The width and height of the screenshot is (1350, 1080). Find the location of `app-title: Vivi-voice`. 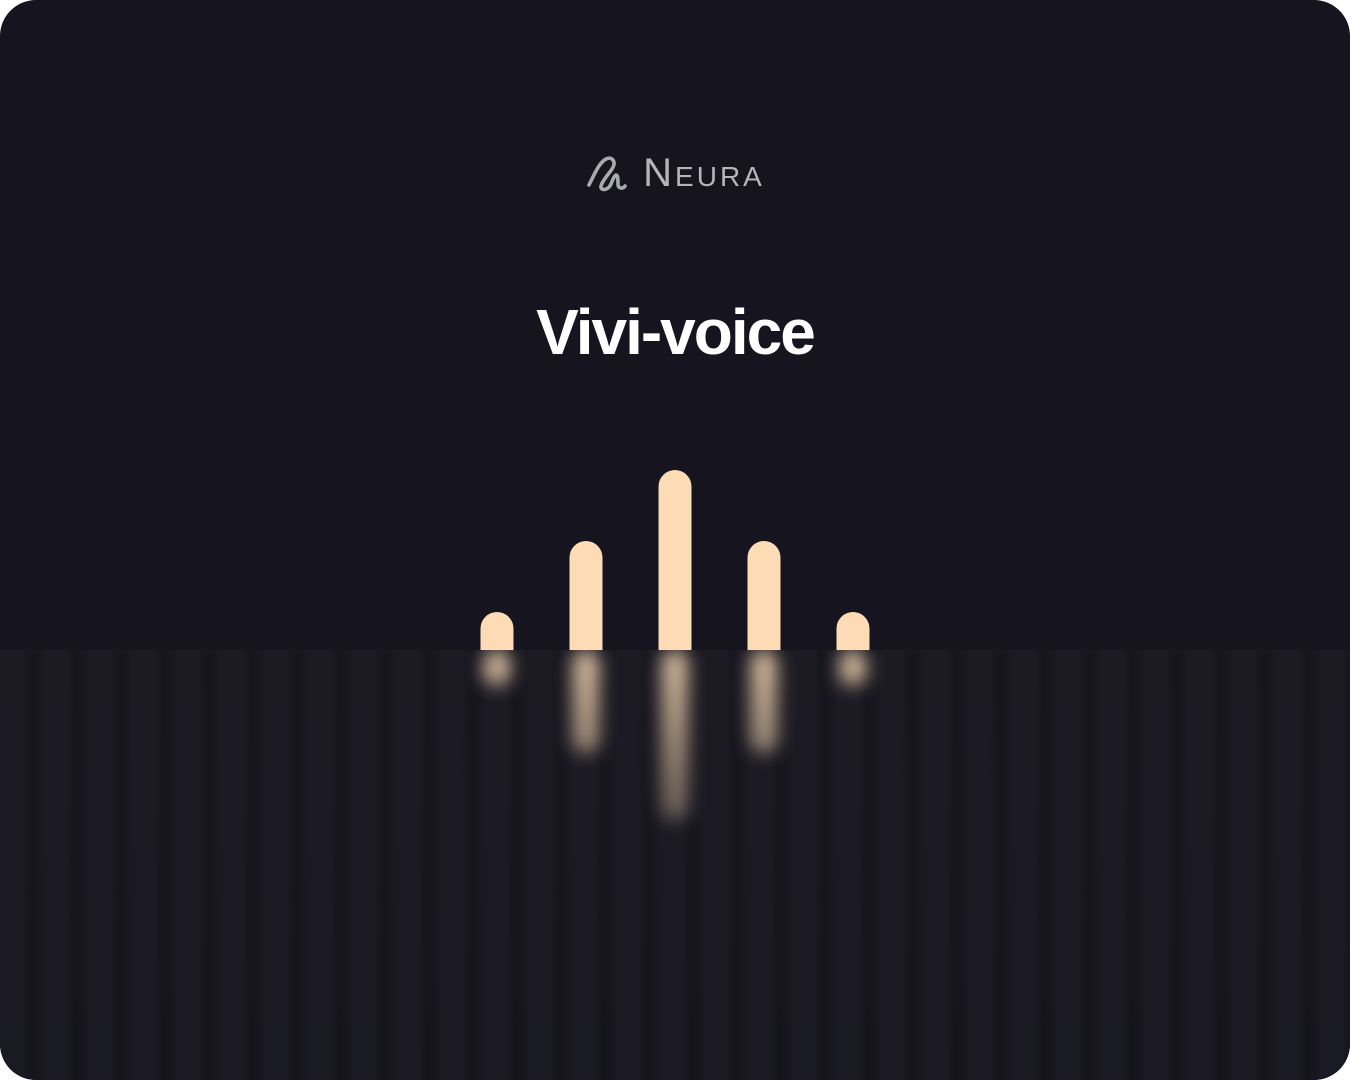

app-title: Vivi-voice is located at coordinates (676, 332).